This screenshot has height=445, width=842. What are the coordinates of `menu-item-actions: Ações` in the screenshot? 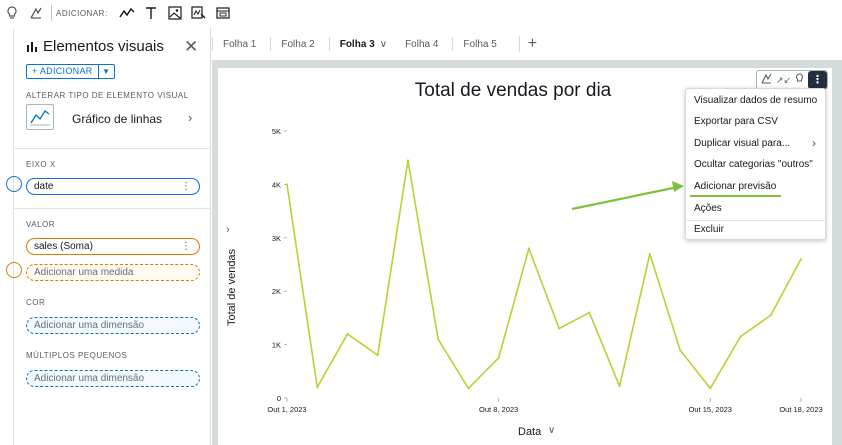 It's located at (708, 208).